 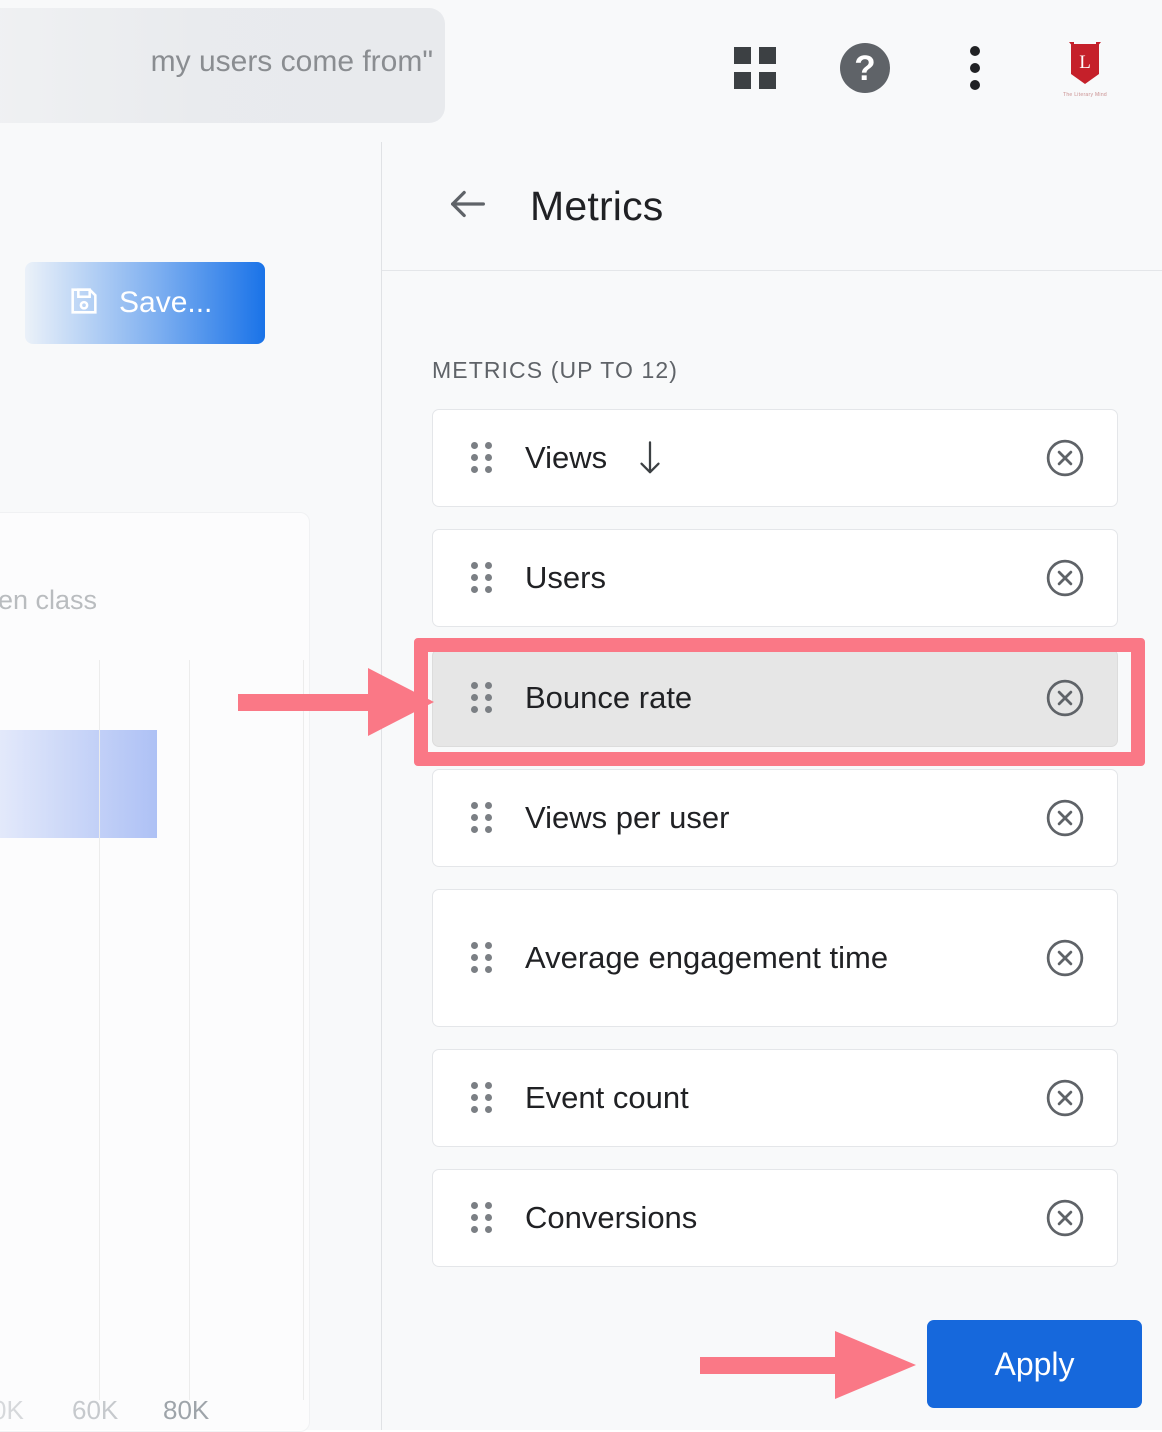 I want to click on top-toolbar: ? L The Literary Mind, so click(x=920, y=68).